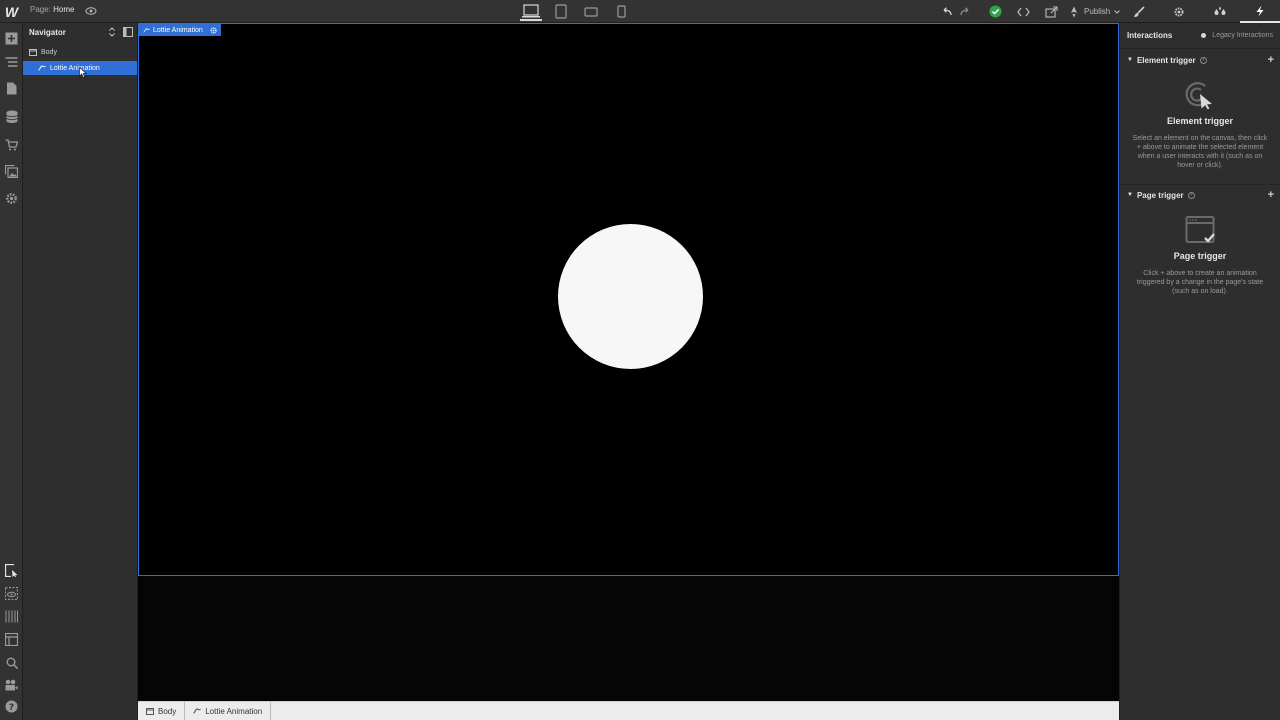  Describe the element at coordinates (91, 11) in the screenshot. I see `preview-eye-icon` at that location.